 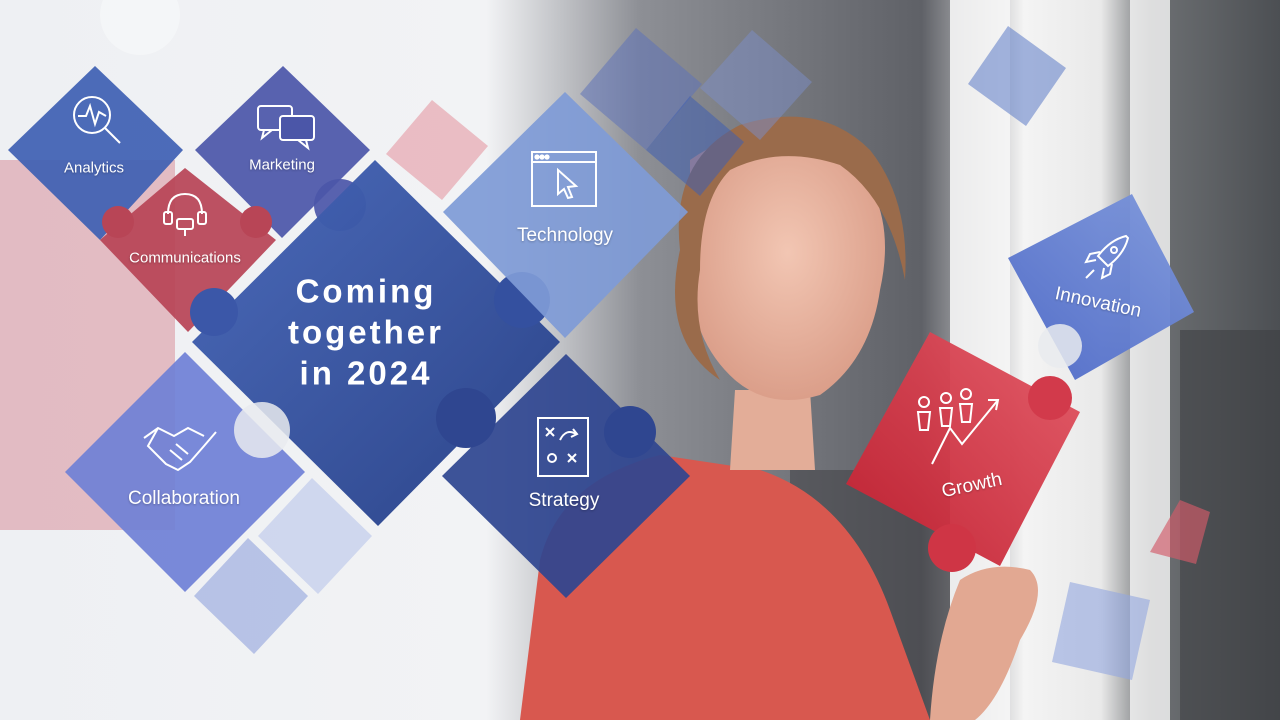 I want to click on headline-line-2: together, so click(x=366, y=332).